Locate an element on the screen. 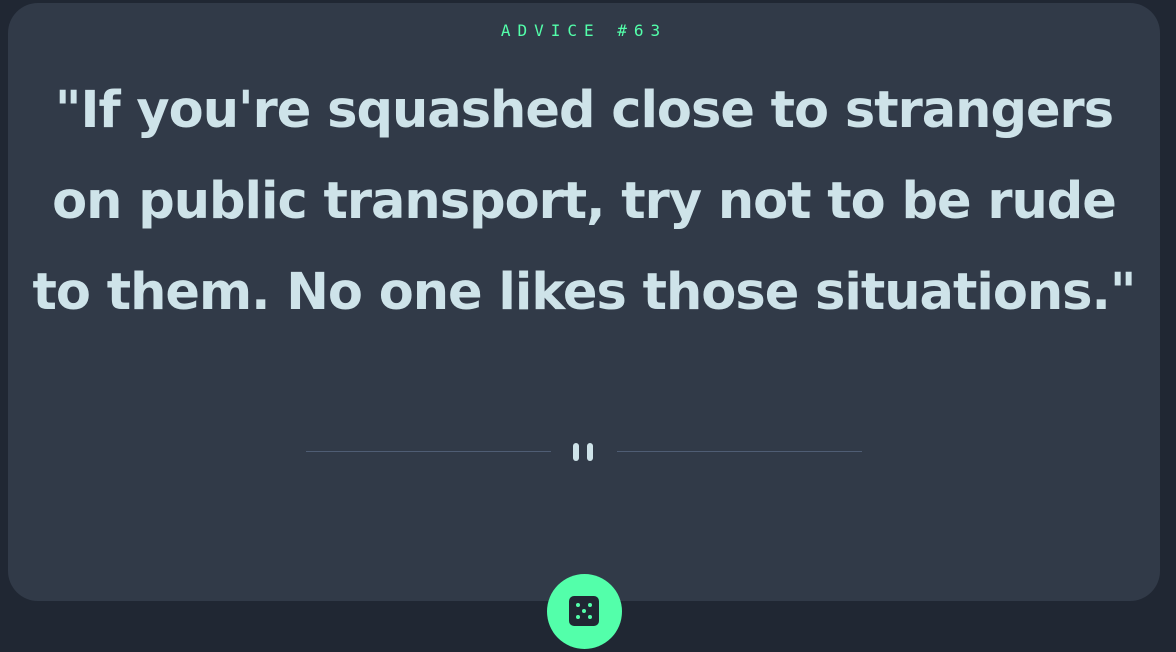  divider-line-right is located at coordinates (739, 451).